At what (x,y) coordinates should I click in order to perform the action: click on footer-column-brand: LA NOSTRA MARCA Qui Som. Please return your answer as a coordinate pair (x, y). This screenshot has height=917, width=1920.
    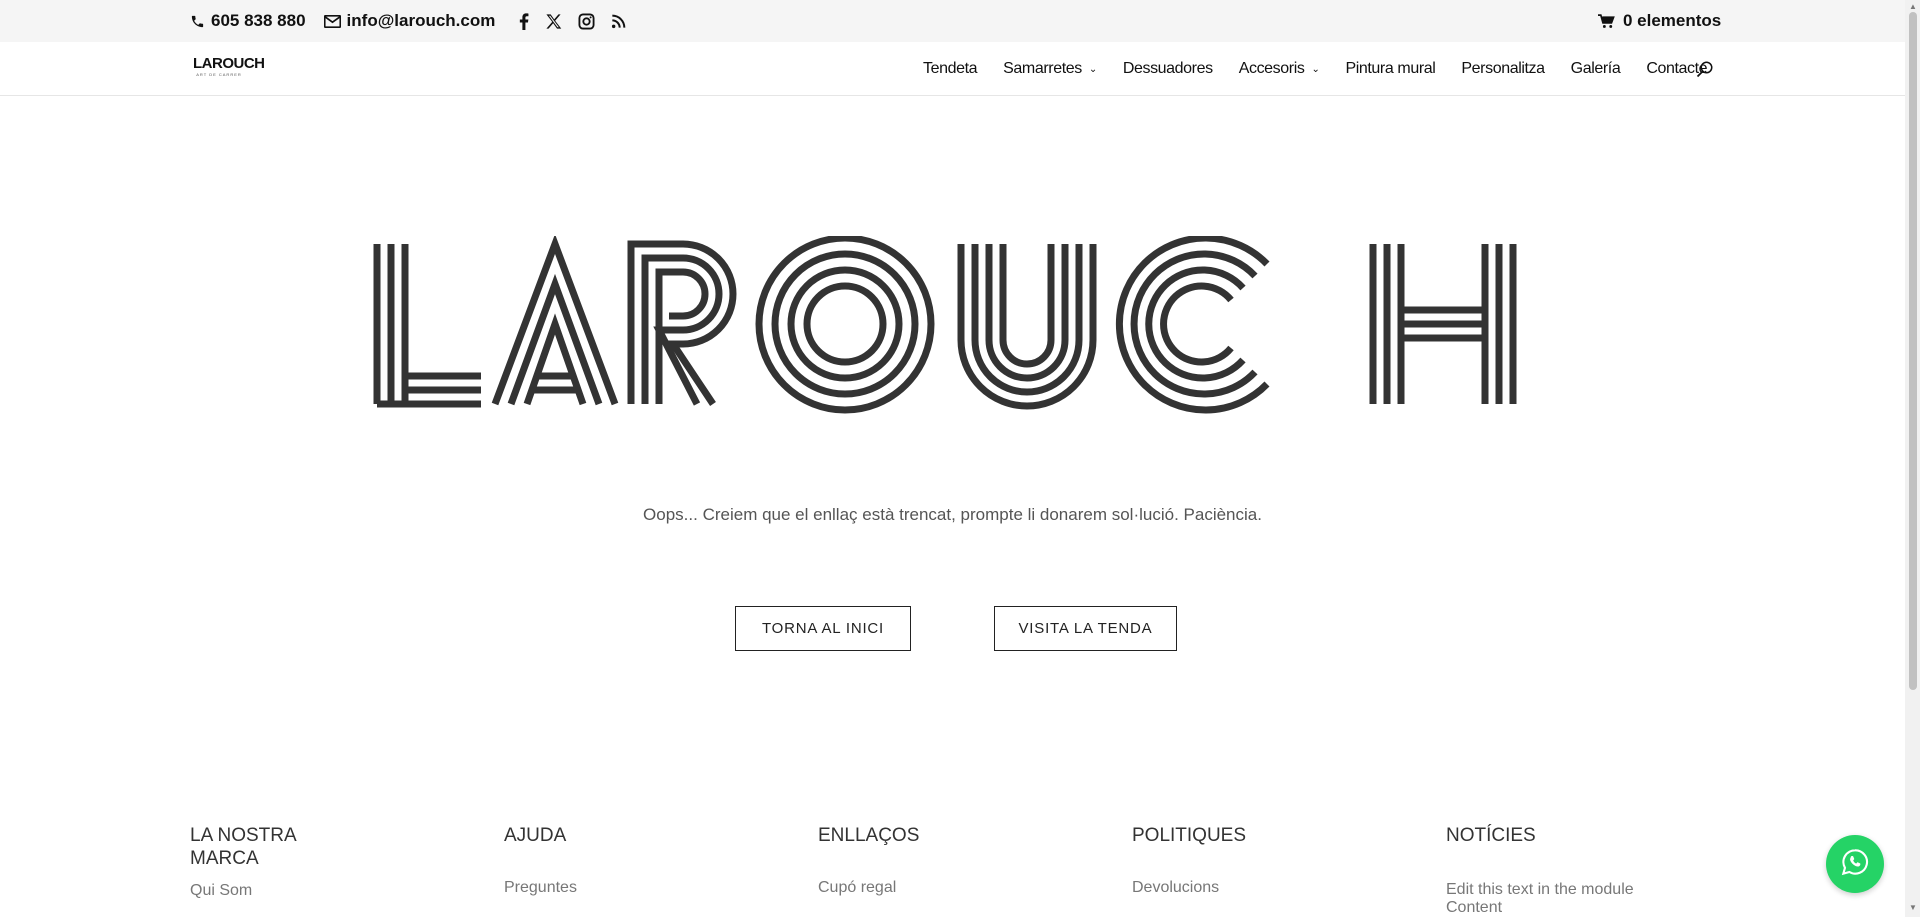
    Looking at the image, I should click on (310, 862).